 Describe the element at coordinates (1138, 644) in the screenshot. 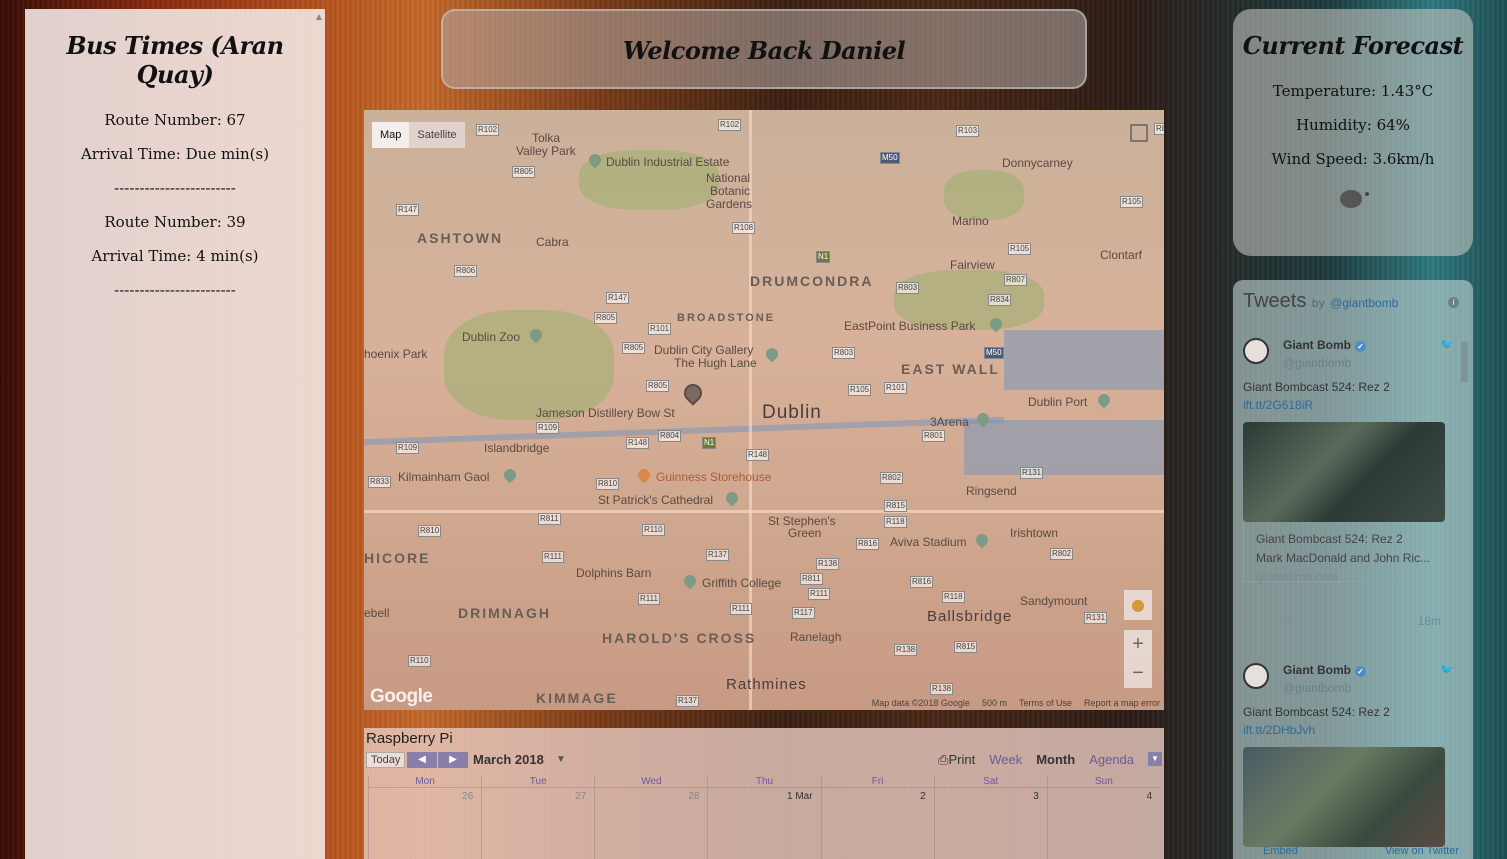

I see `zoom-in-button: +` at that location.